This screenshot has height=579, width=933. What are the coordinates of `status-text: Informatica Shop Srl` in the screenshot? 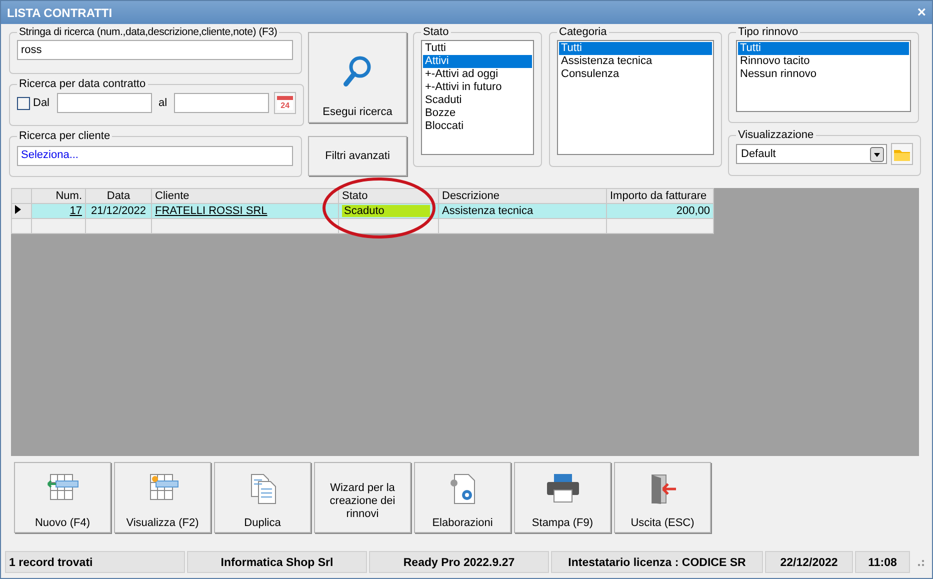 It's located at (277, 562).